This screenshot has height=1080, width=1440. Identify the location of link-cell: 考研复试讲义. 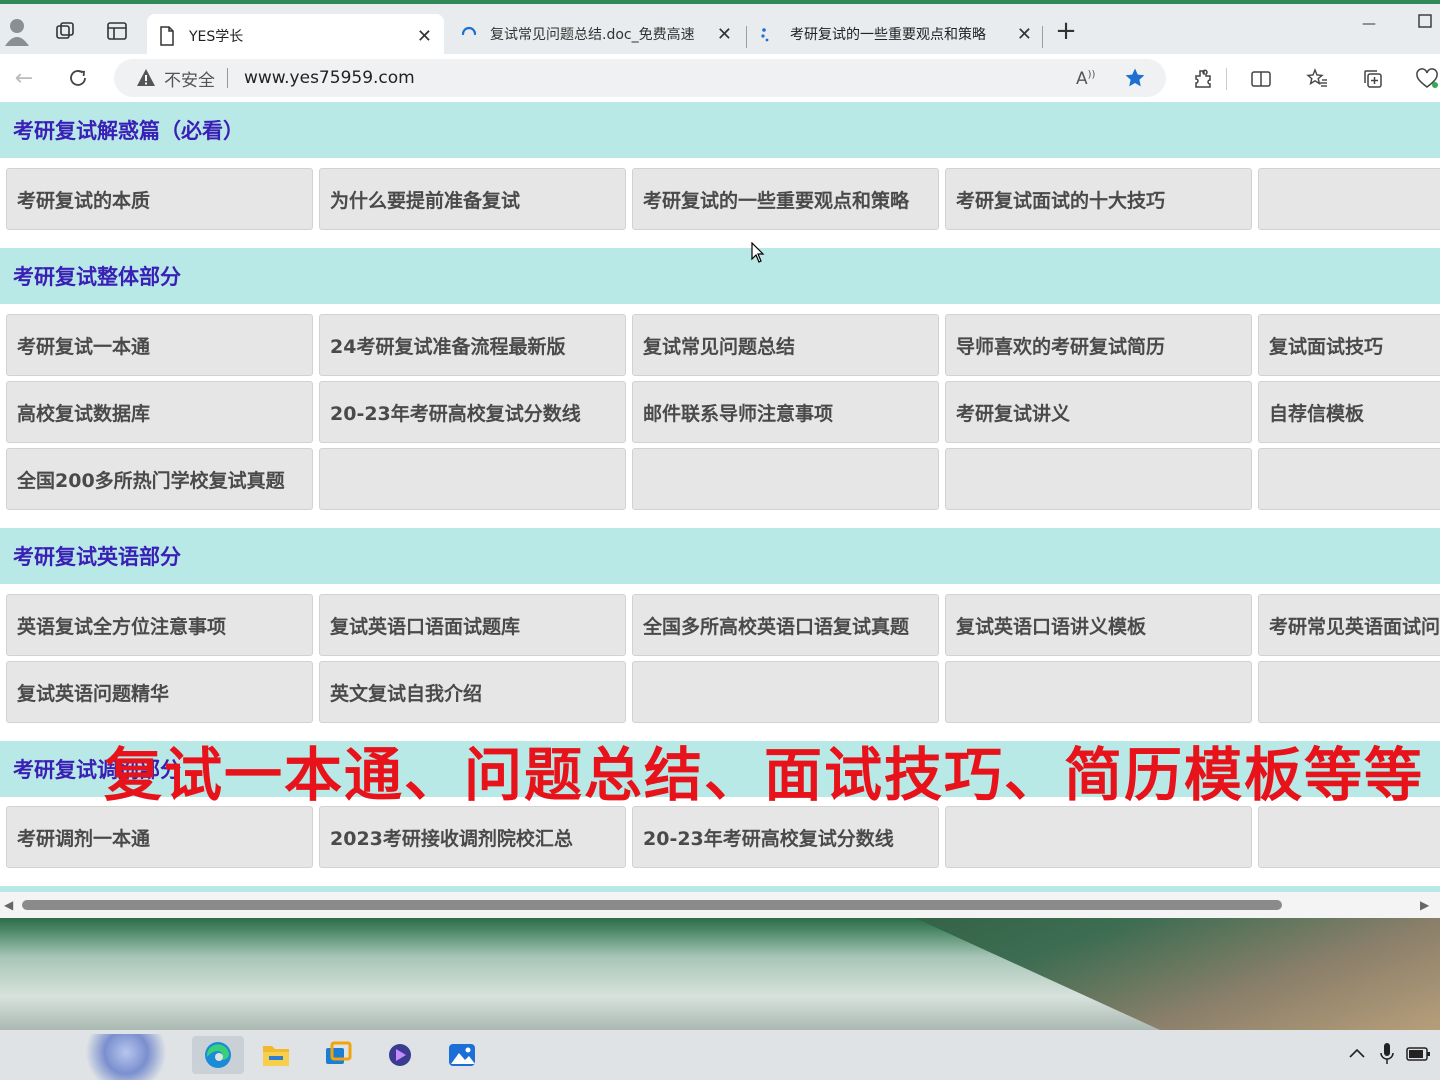
(1098, 412).